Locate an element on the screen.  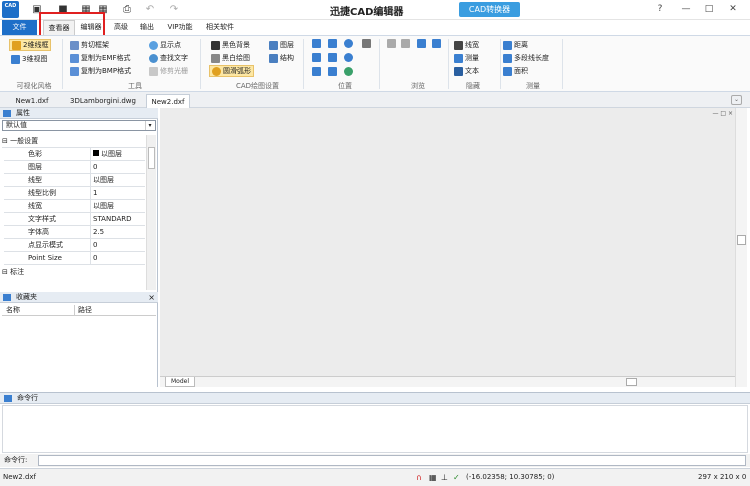
line-width-button: 线宽 is located at coordinates (466, 45).